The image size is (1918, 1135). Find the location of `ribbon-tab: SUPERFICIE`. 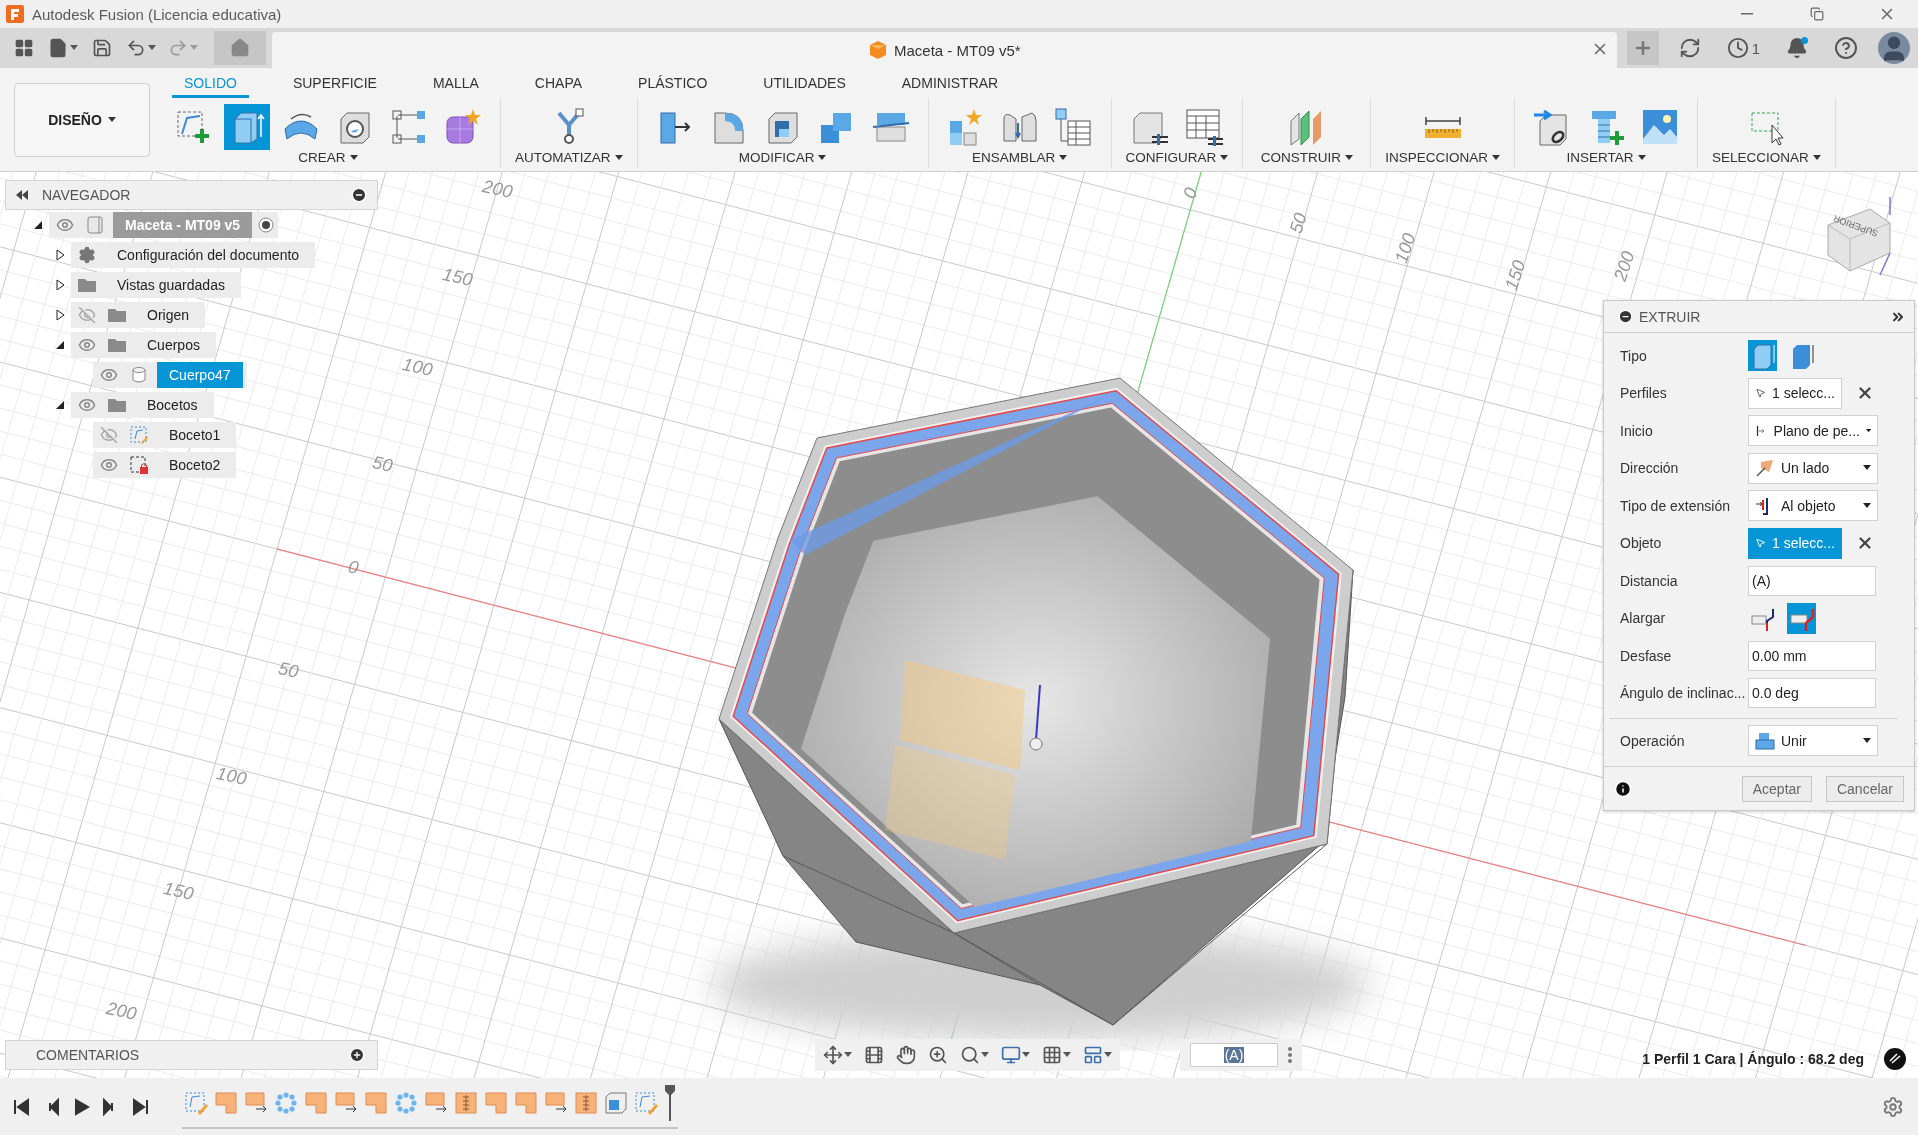

ribbon-tab: SUPERFICIE is located at coordinates (334, 86).